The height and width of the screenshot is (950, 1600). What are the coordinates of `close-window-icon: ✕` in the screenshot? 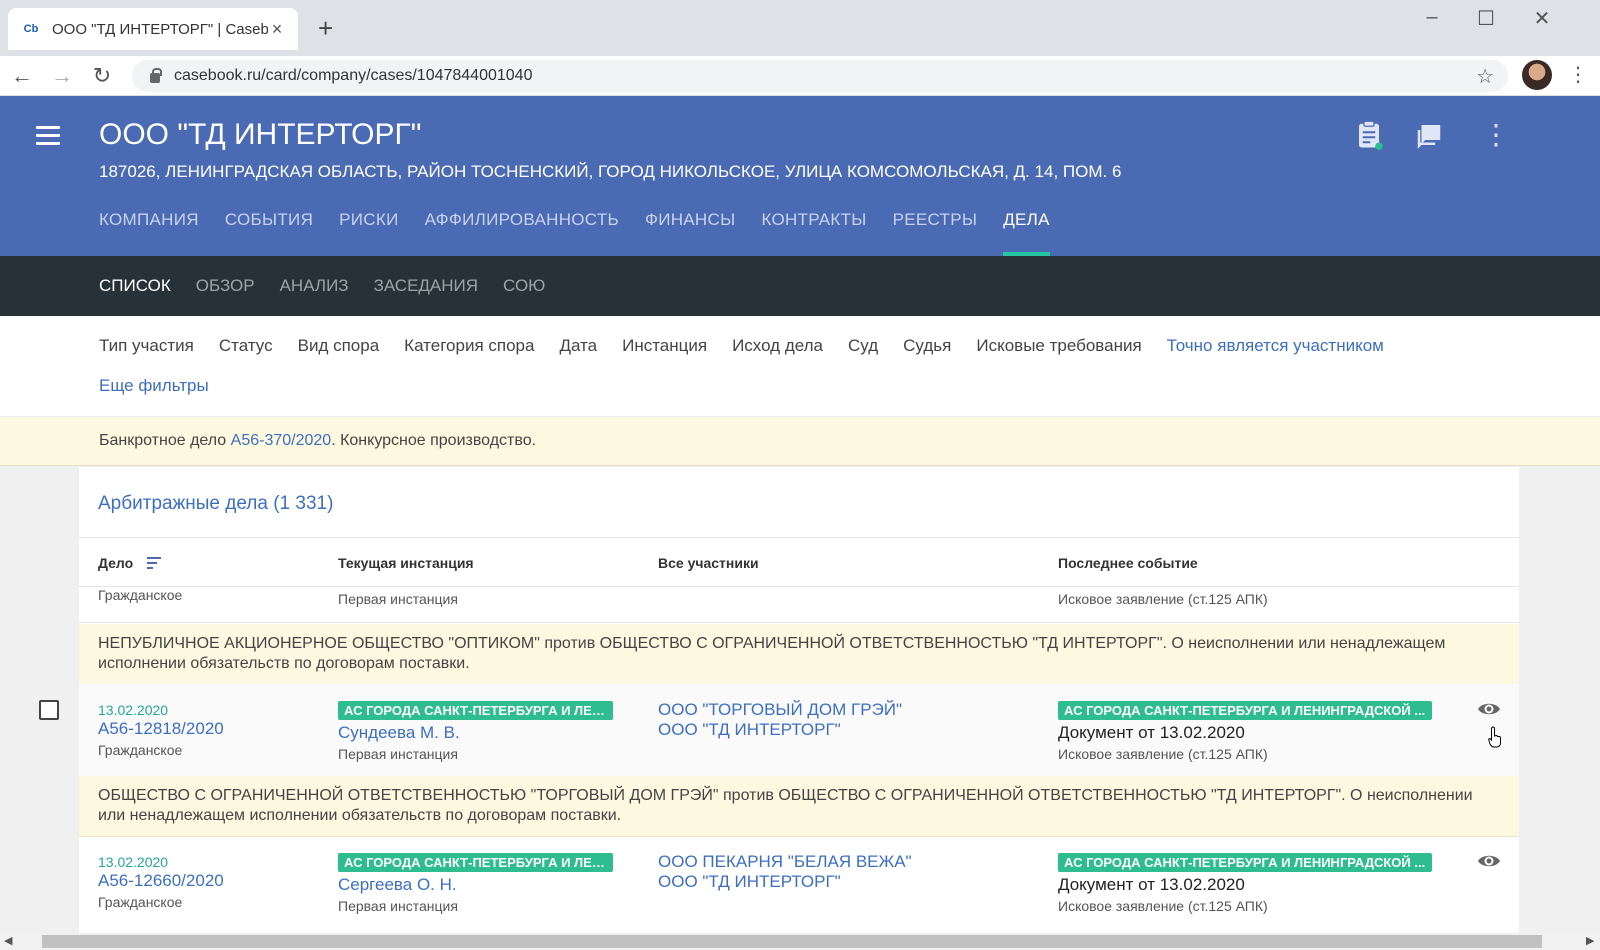 It's located at (1542, 18).